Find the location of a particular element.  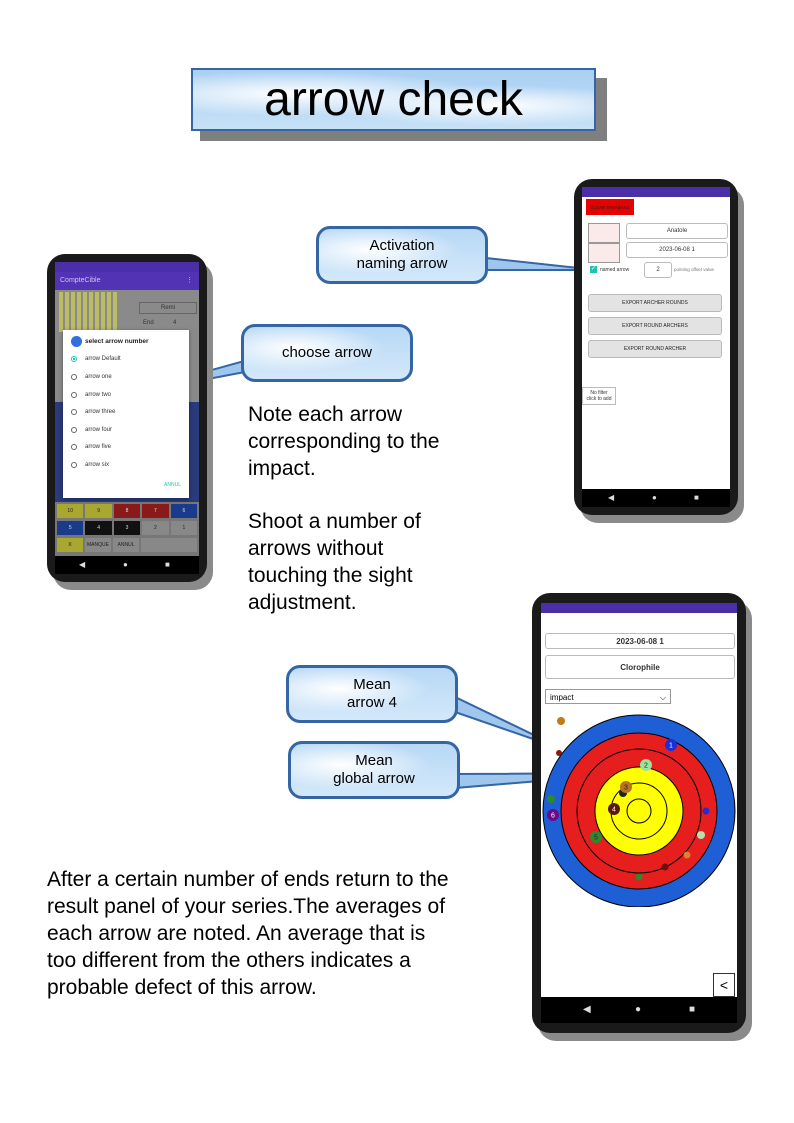

callout-mean-global: Mean global arrow is located at coordinates (374, 770).